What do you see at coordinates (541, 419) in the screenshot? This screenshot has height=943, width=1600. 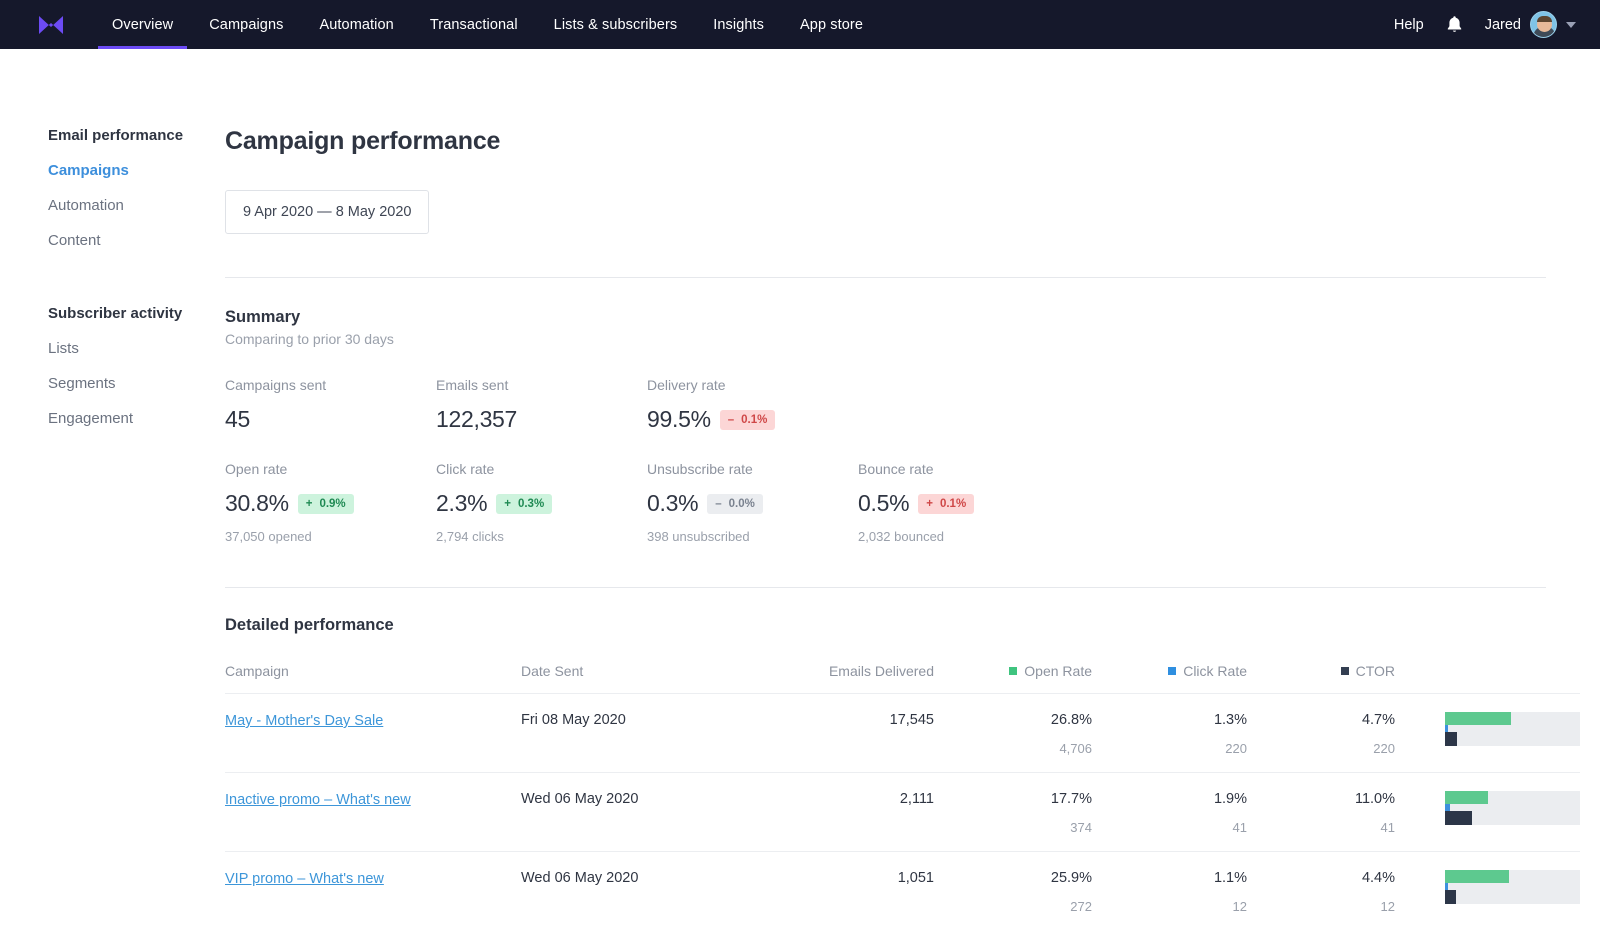 I see `metric-value-row: 122,357` at bounding box center [541, 419].